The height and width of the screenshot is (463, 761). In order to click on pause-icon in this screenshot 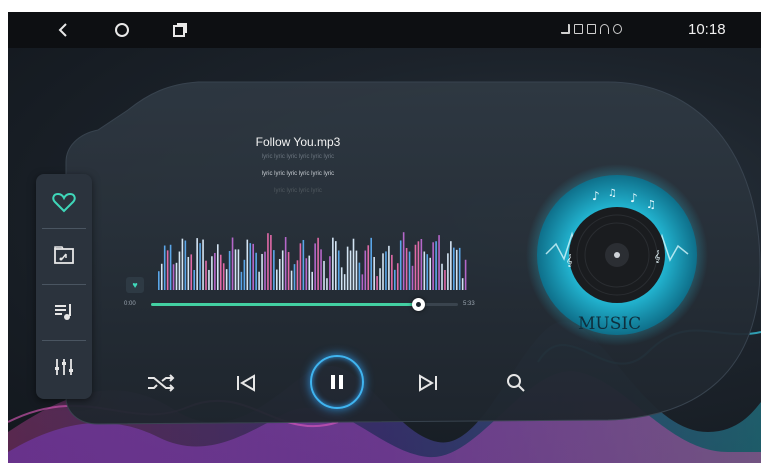, I will do `click(337, 382)`.